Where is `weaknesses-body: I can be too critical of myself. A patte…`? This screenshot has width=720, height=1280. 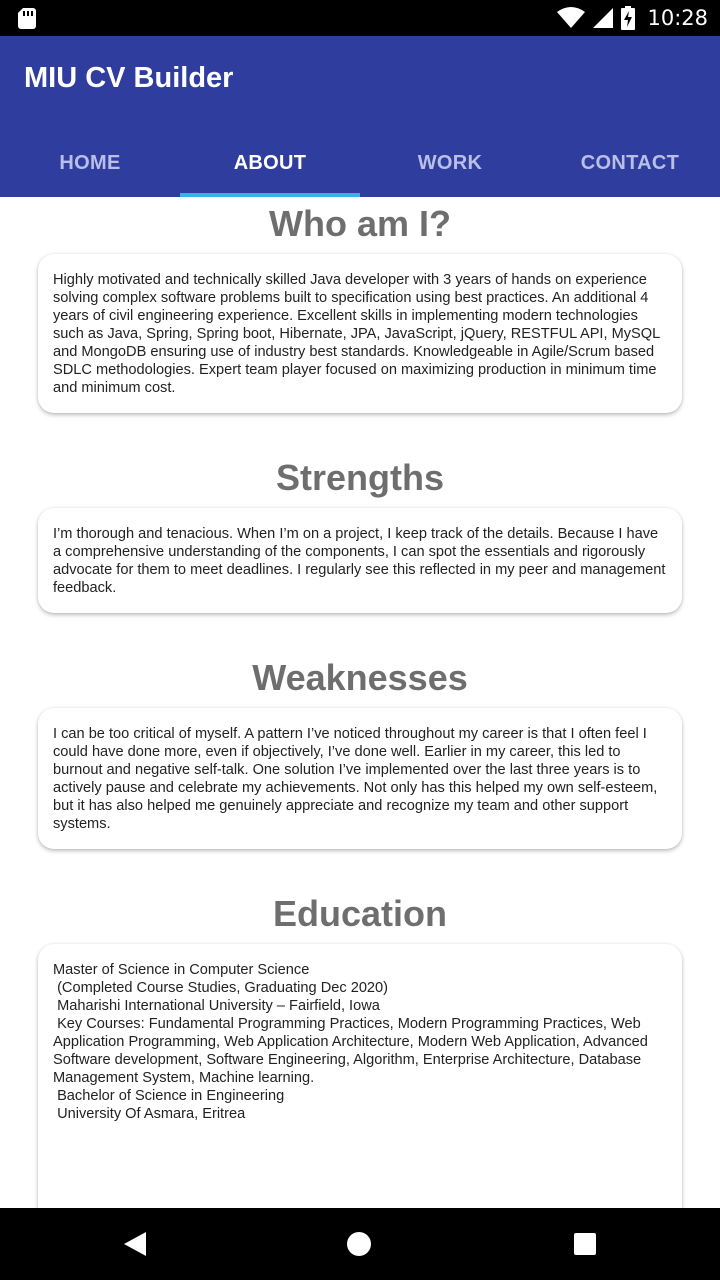 weaknesses-body: I can be too critical of myself. A patte… is located at coordinates (355, 779).